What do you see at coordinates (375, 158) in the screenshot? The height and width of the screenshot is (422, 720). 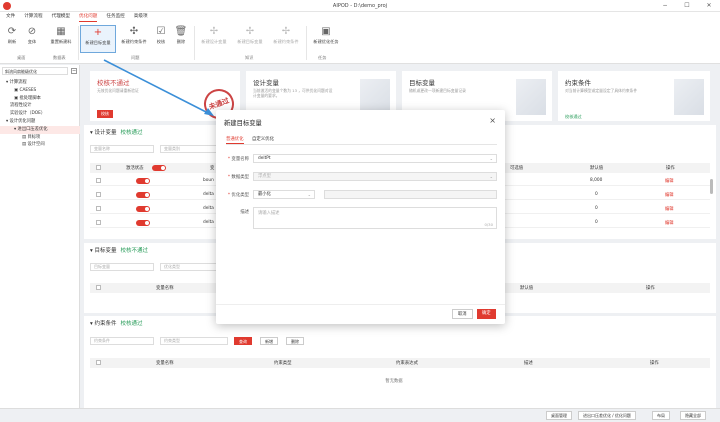 I see `variable-name-select: deltPt ⌄` at bounding box center [375, 158].